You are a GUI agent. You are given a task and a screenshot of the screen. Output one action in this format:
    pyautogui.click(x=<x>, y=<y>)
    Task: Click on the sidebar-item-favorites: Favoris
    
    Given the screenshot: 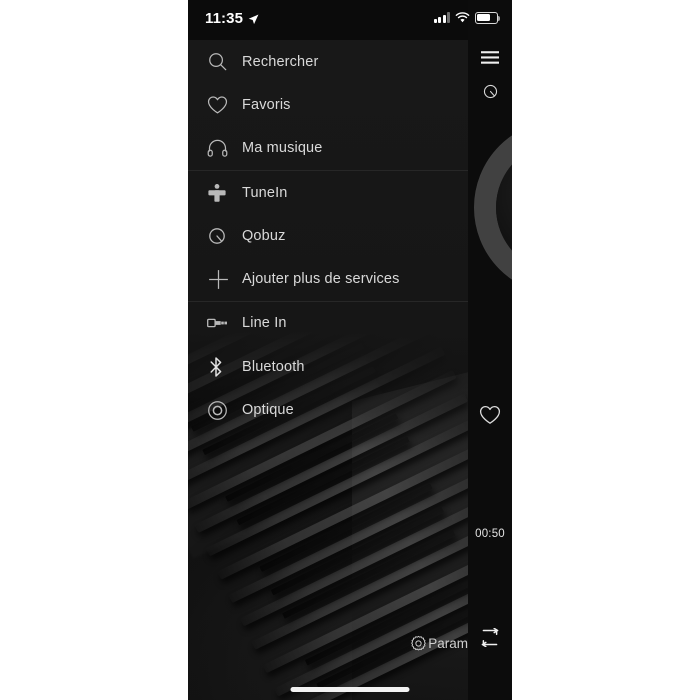 What is the action you would take?
    pyautogui.click(x=328, y=104)
    